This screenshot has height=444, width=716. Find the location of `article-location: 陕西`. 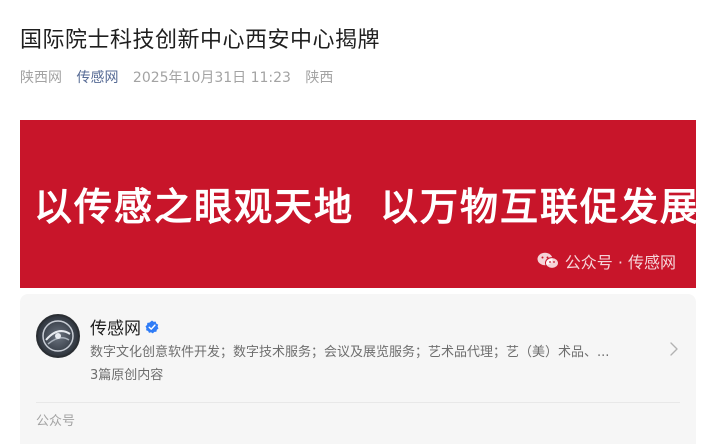

article-location: 陕西 is located at coordinates (319, 78).